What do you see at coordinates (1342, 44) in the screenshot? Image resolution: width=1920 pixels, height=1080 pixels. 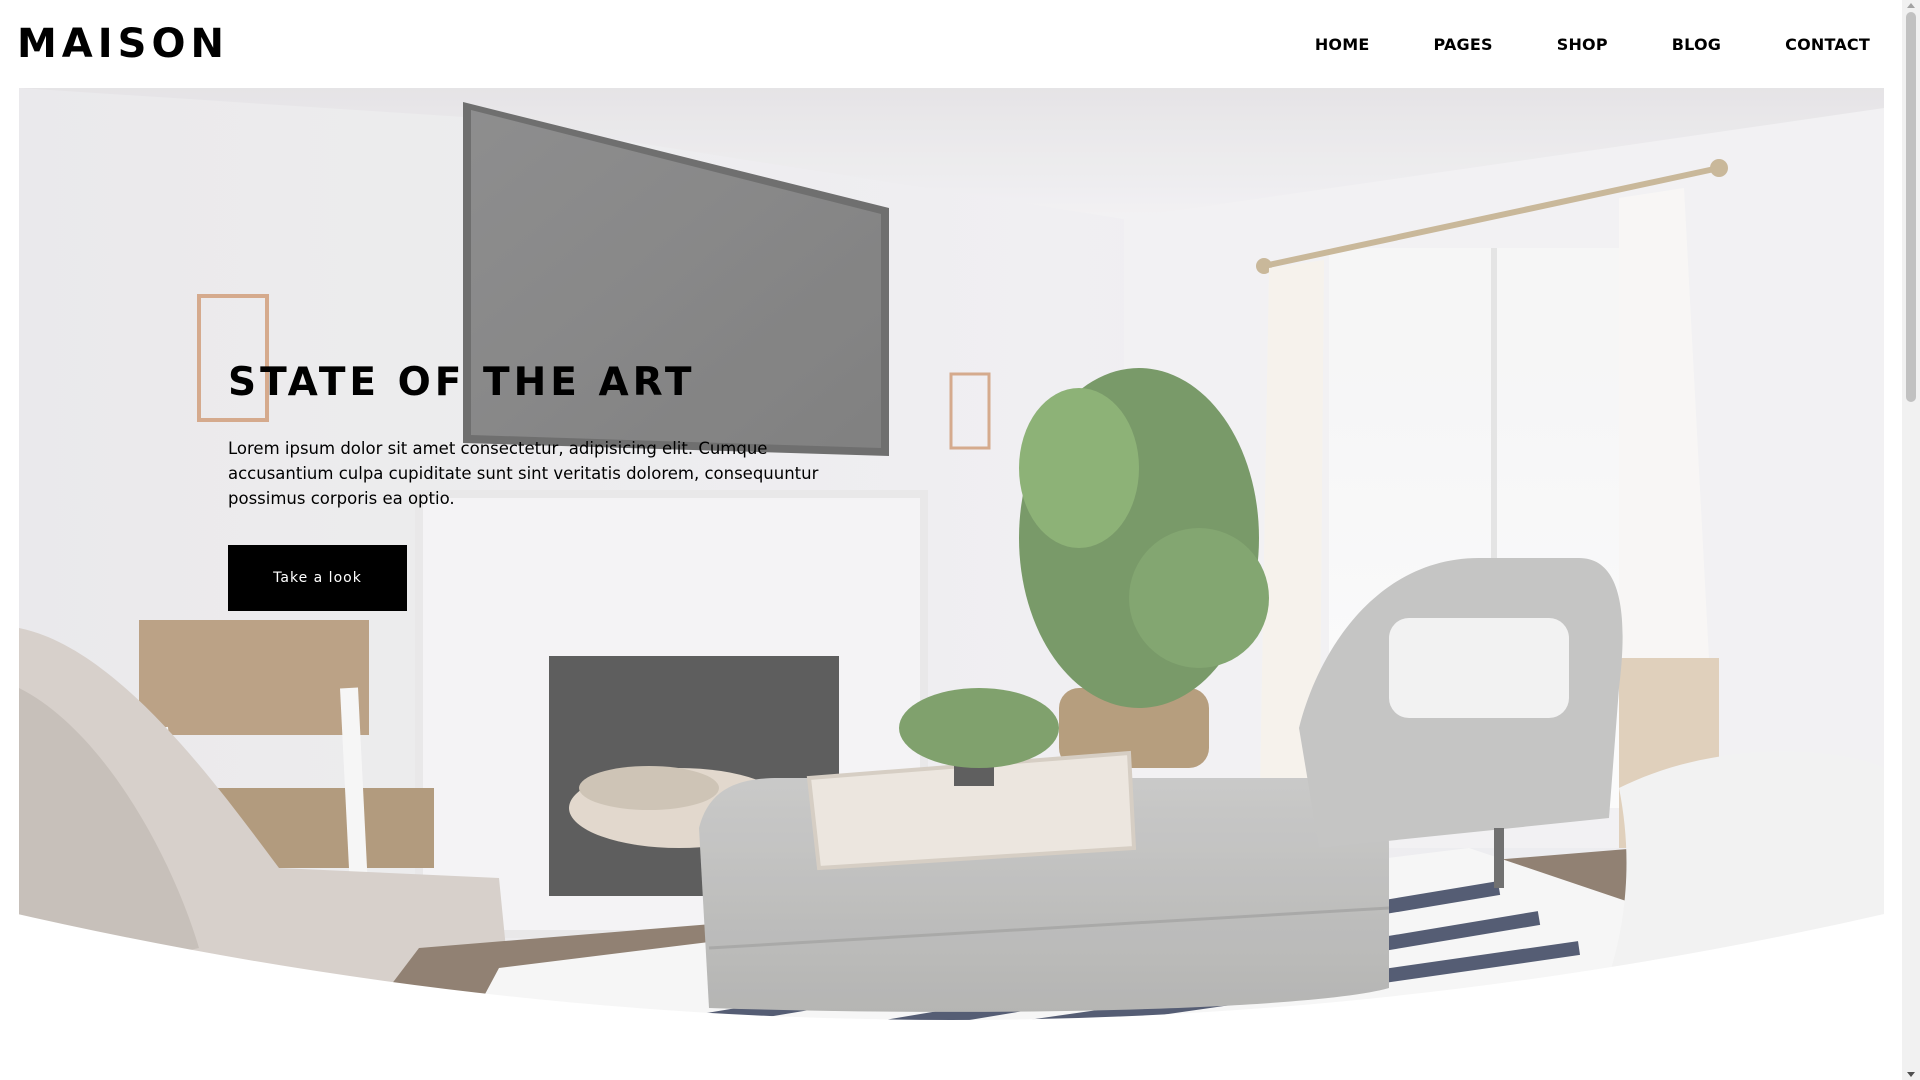 I see `nav-home: HOME` at bounding box center [1342, 44].